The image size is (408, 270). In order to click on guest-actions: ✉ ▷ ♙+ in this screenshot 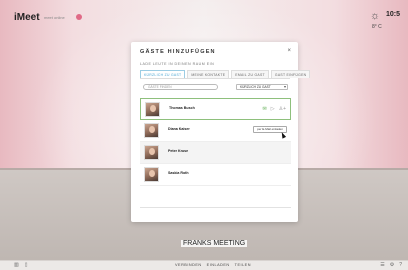, I will do `click(274, 109)`.